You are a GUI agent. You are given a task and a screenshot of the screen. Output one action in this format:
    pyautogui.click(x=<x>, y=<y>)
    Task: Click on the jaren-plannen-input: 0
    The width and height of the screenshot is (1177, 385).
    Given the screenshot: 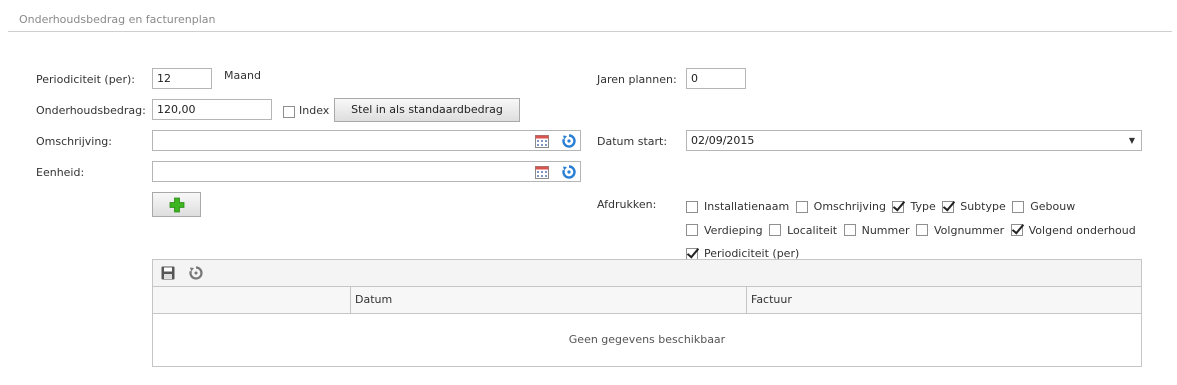 What is the action you would take?
    pyautogui.click(x=716, y=78)
    